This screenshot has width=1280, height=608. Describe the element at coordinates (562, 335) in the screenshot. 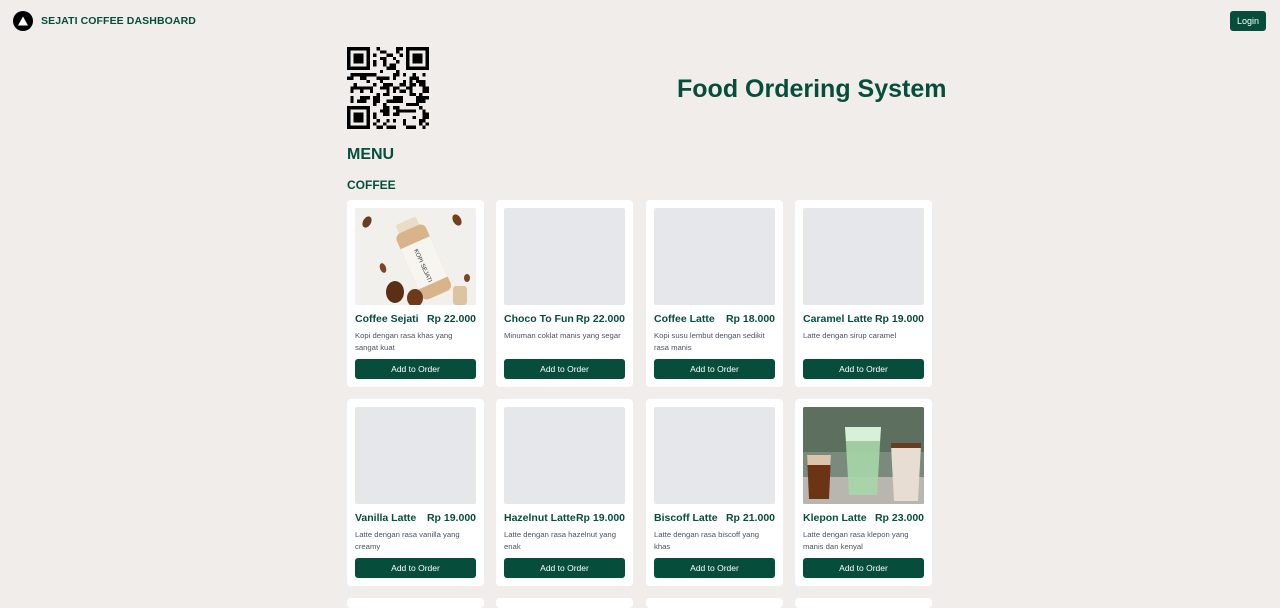

I see `menu-item-description: Minuman coklat manis yang segar` at that location.